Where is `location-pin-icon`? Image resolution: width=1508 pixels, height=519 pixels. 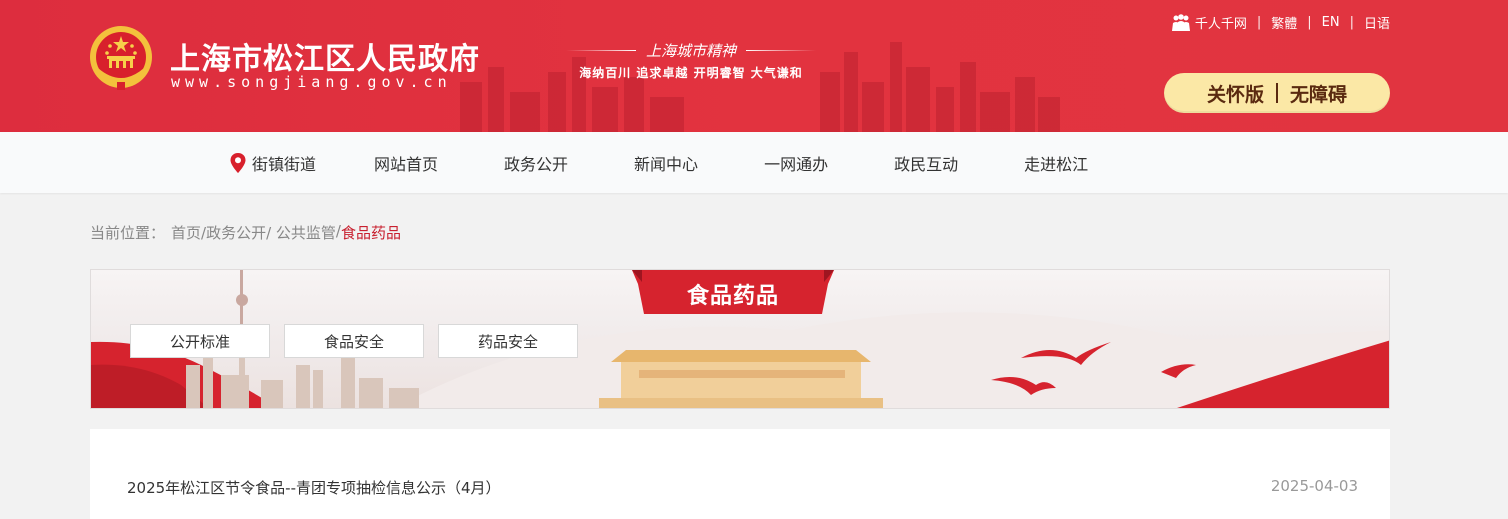
location-pin-icon is located at coordinates (238, 162).